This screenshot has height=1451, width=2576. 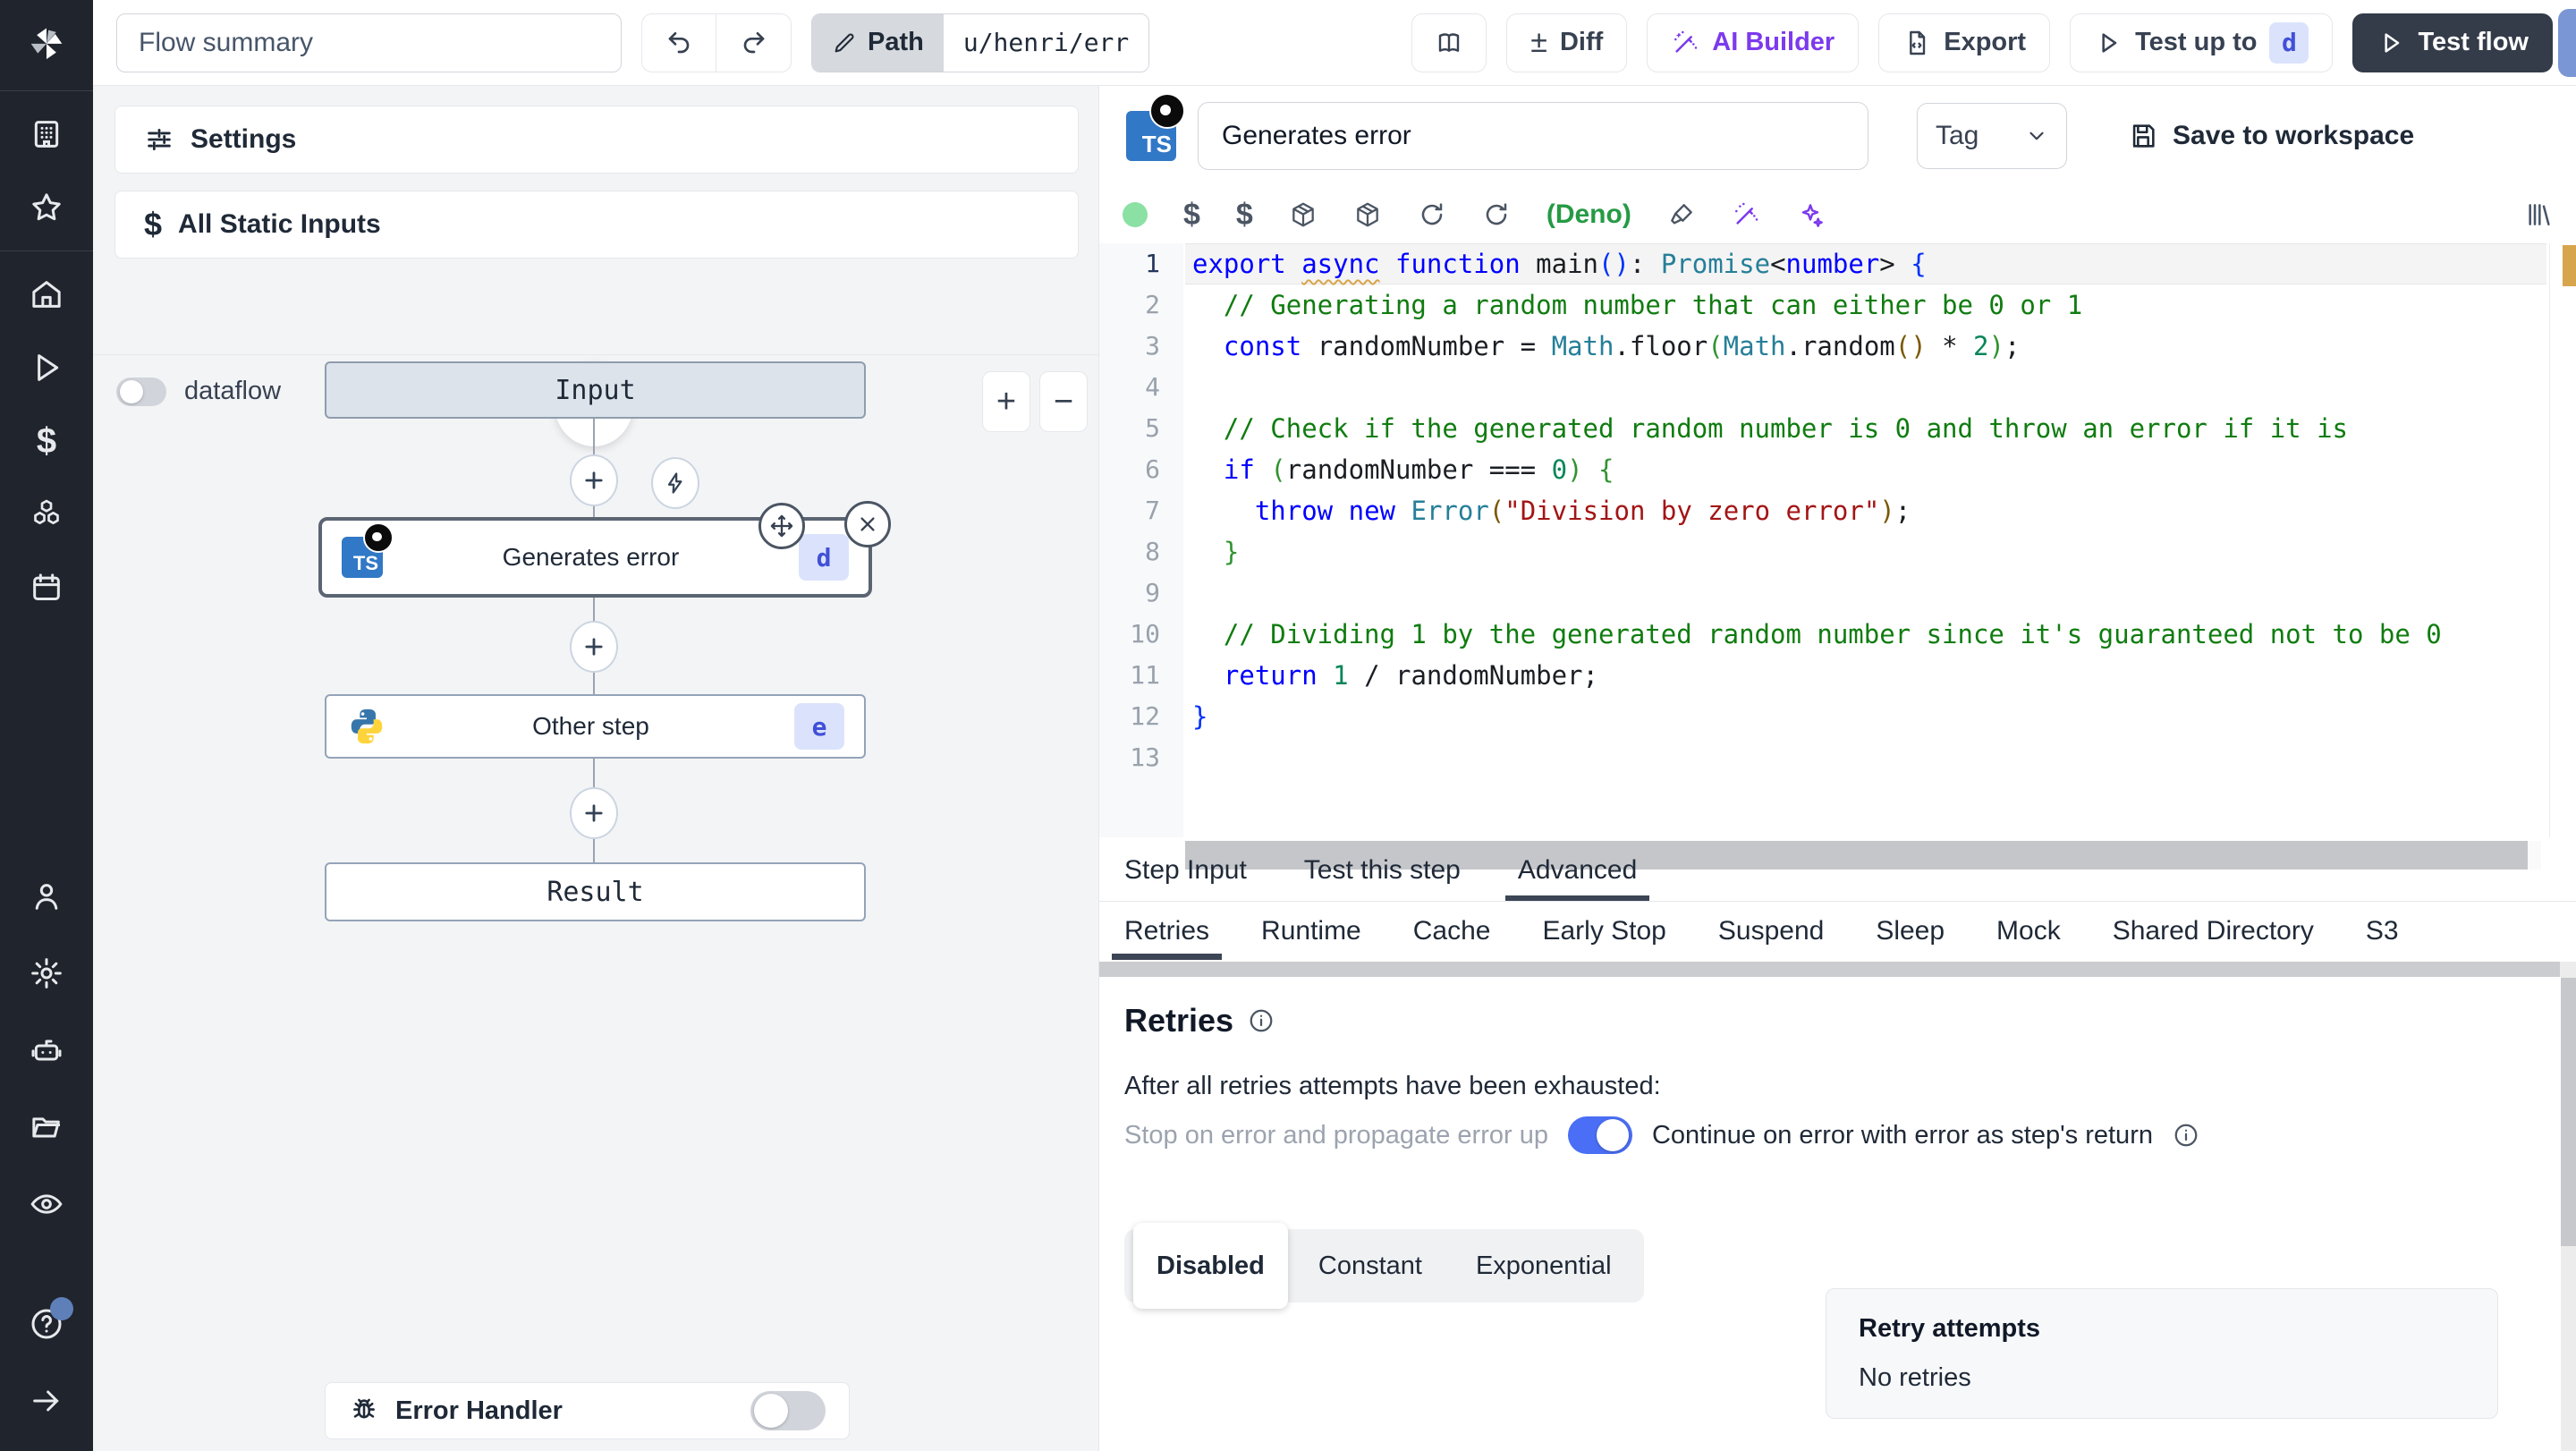 I want to click on test-flow-button: Test flow, so click(x=2452, y=42).